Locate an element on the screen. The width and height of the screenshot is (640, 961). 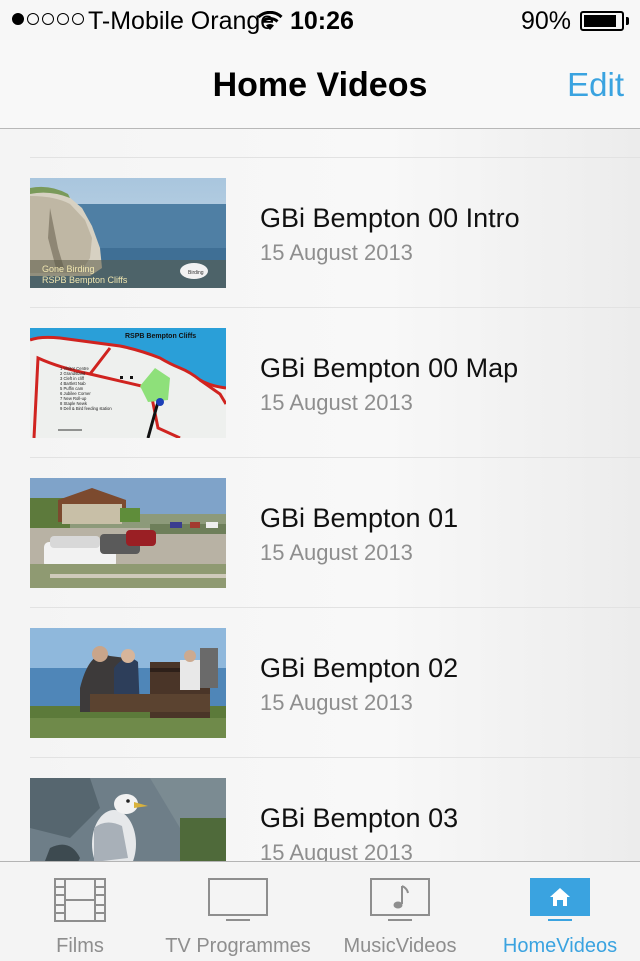
tab-label: MusicVideos is located at coordinates (400, 946).